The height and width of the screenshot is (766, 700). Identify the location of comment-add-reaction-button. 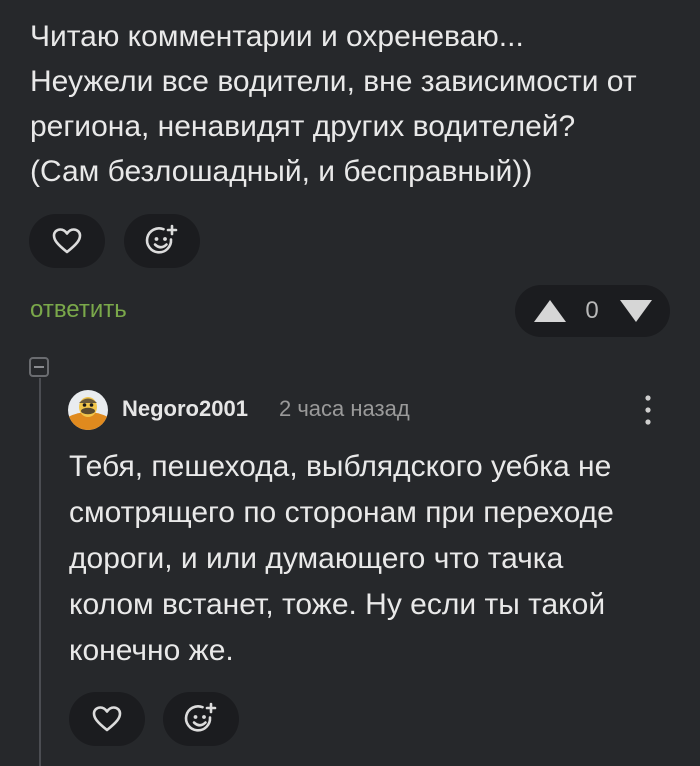
(201, 719).